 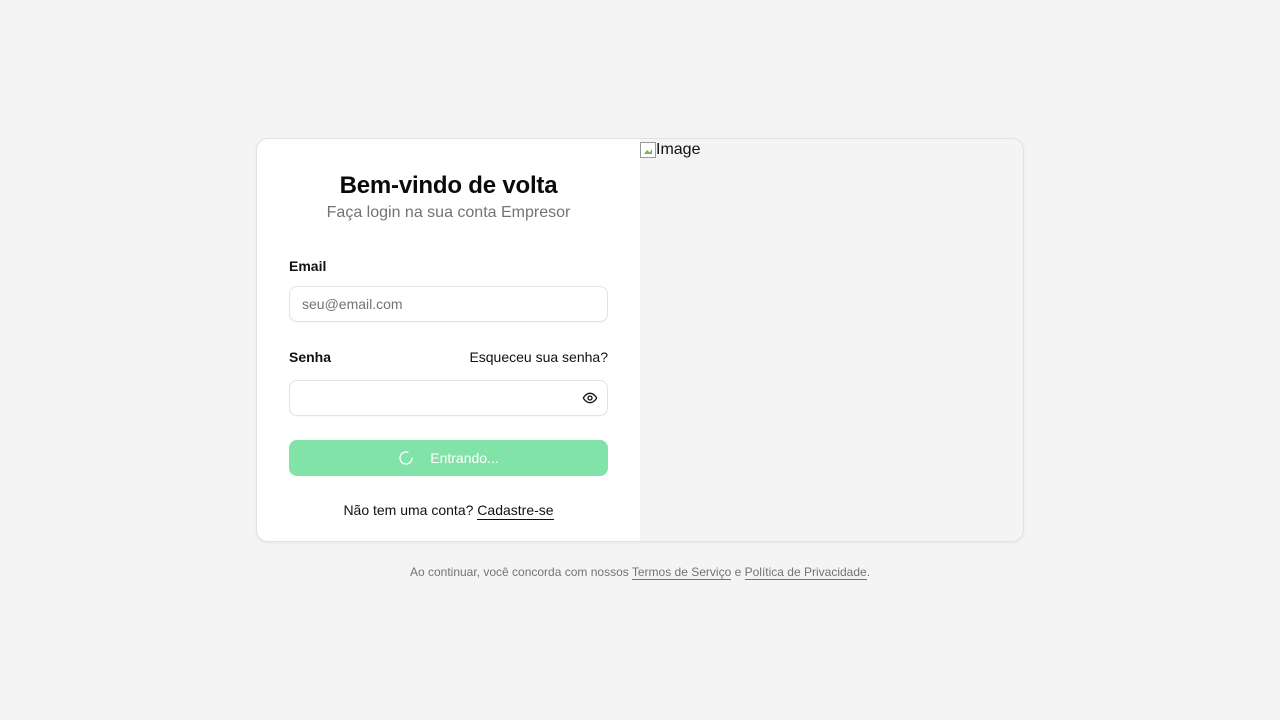 I want to click on password-field, so click(x=448, y=398).